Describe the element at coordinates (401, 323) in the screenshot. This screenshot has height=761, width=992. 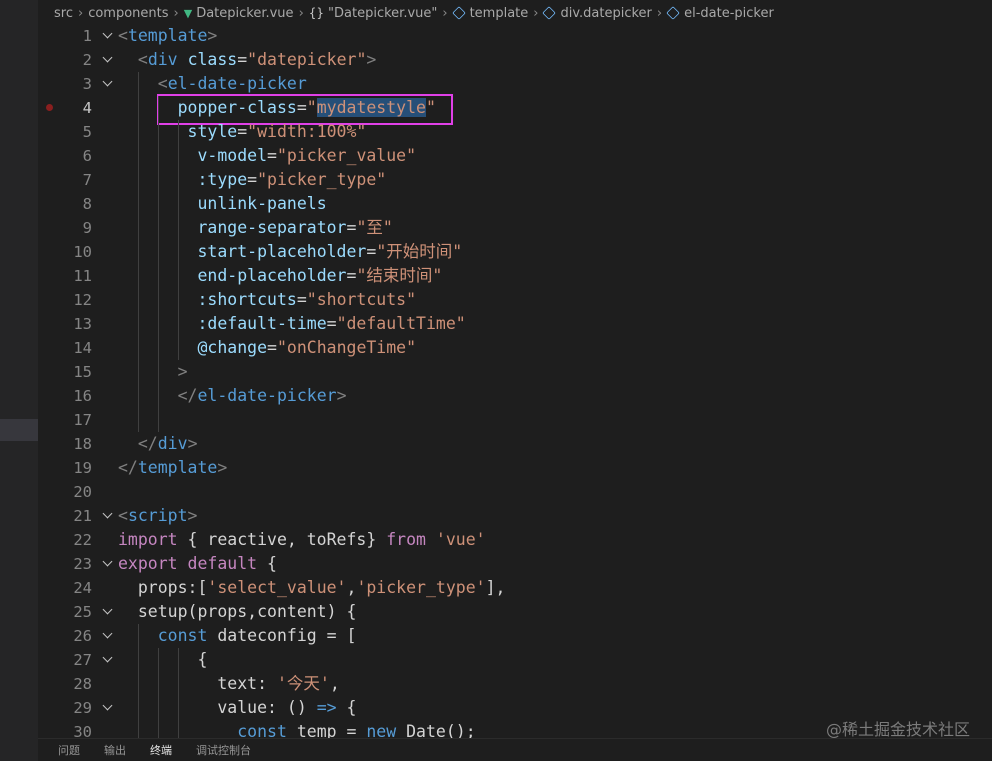
I see `code-token: "defaultTime"` at that location.